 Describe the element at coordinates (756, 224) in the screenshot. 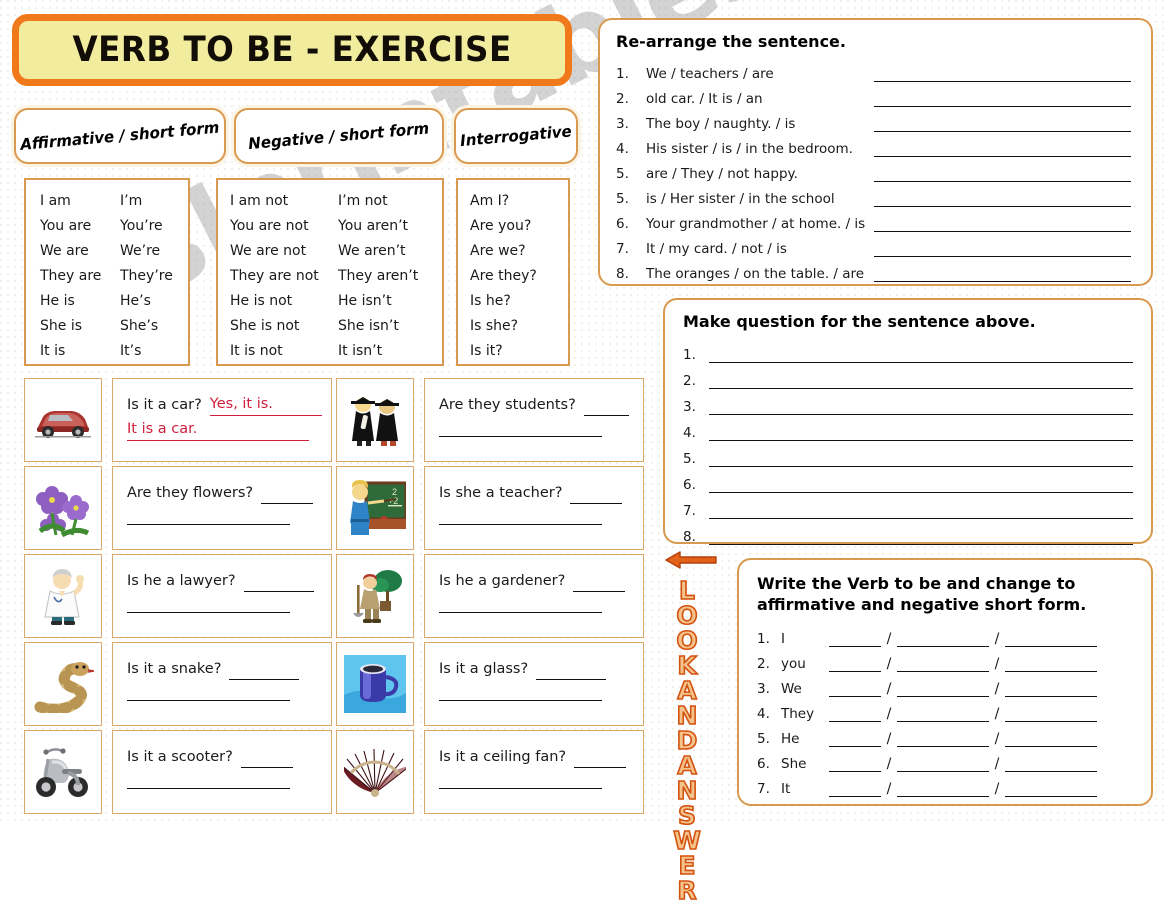

I see `rearrange-text: Your grandmother / at home. / is` at that location.